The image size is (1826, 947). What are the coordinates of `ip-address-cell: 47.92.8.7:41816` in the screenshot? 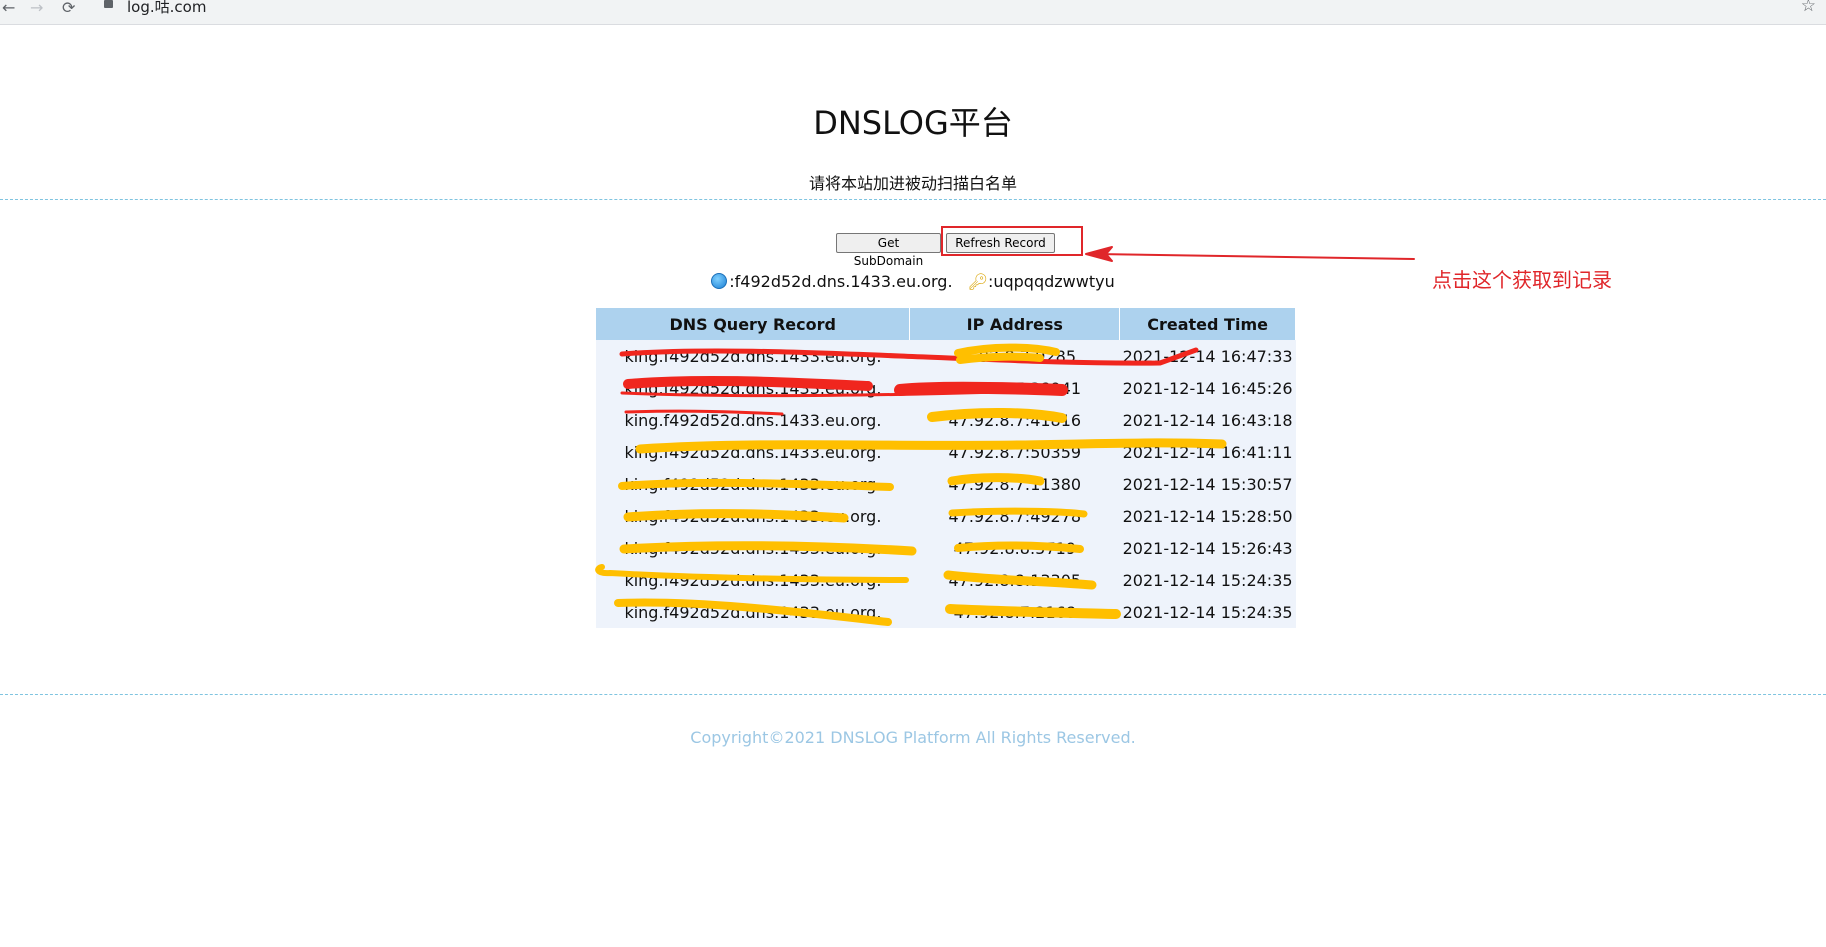 It's located at (1014, 420).